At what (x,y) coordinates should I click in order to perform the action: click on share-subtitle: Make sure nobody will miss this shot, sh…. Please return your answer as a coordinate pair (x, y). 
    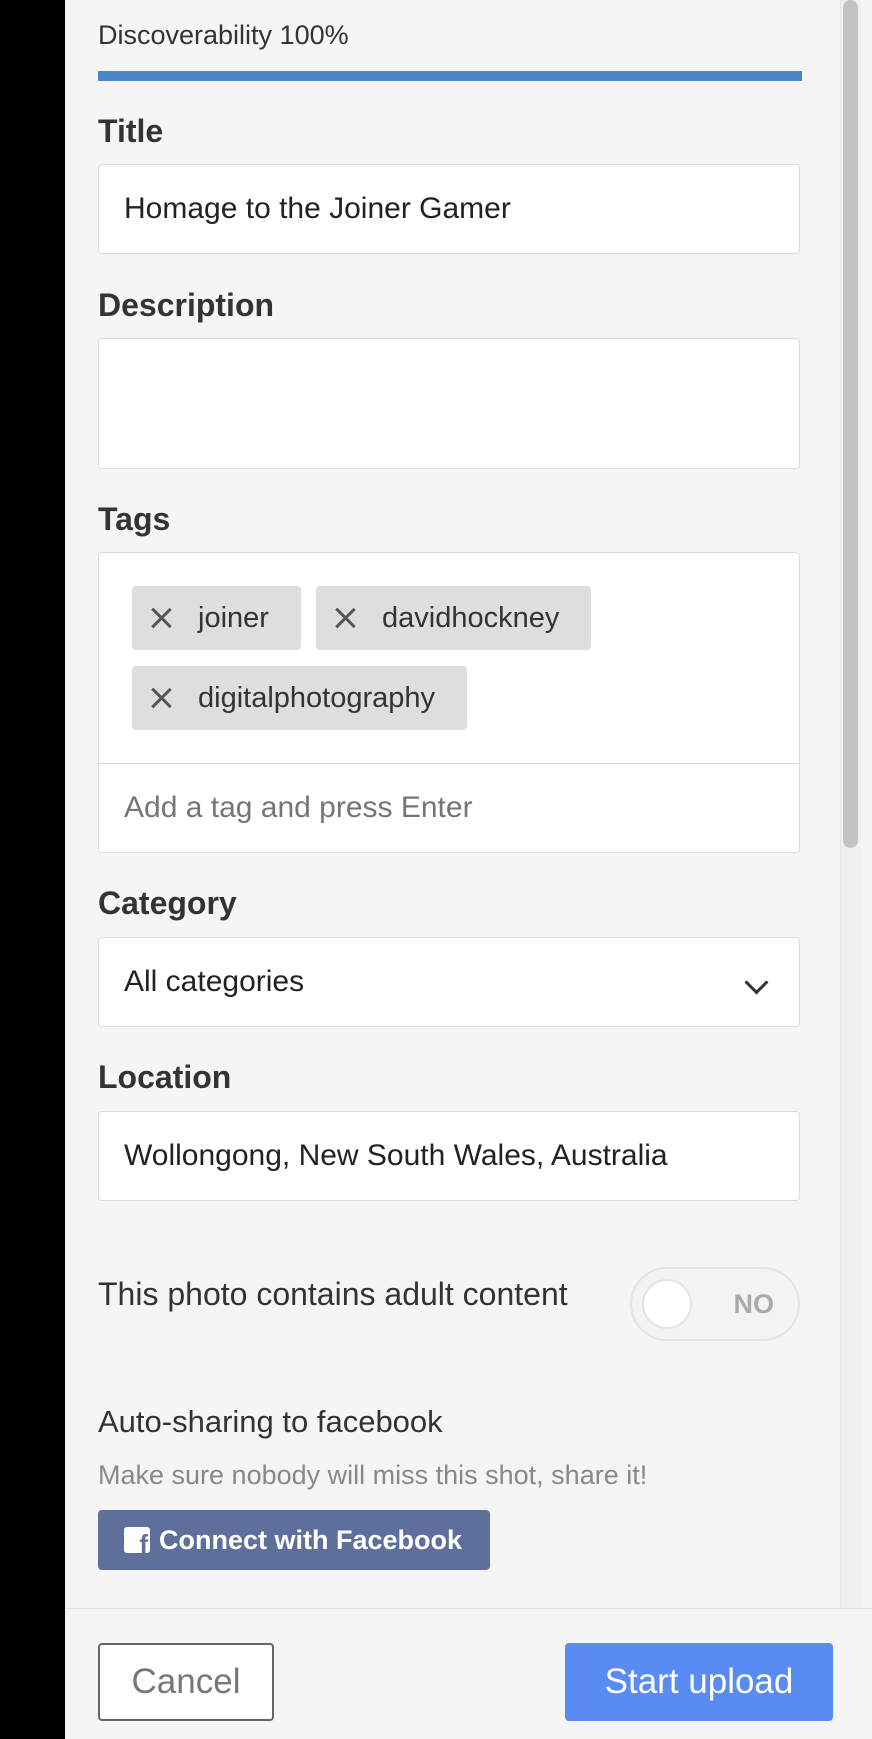
    Looking at the image, I should click on (373, 1475).